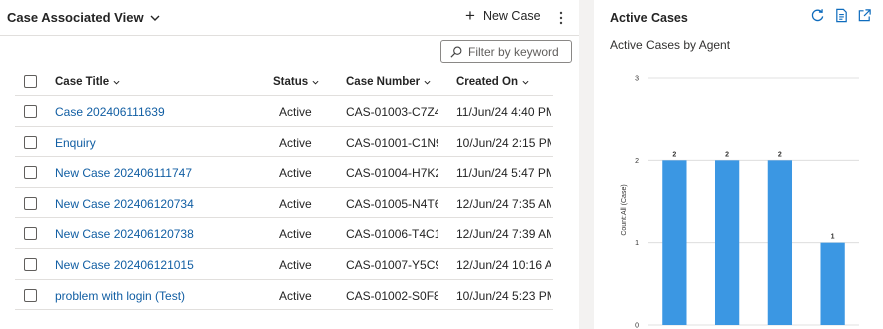 This screenshot has width=883, height=329. Describe the element at coordinates (833, 237) in the screenshot. I see `data-label: 1` at that location.